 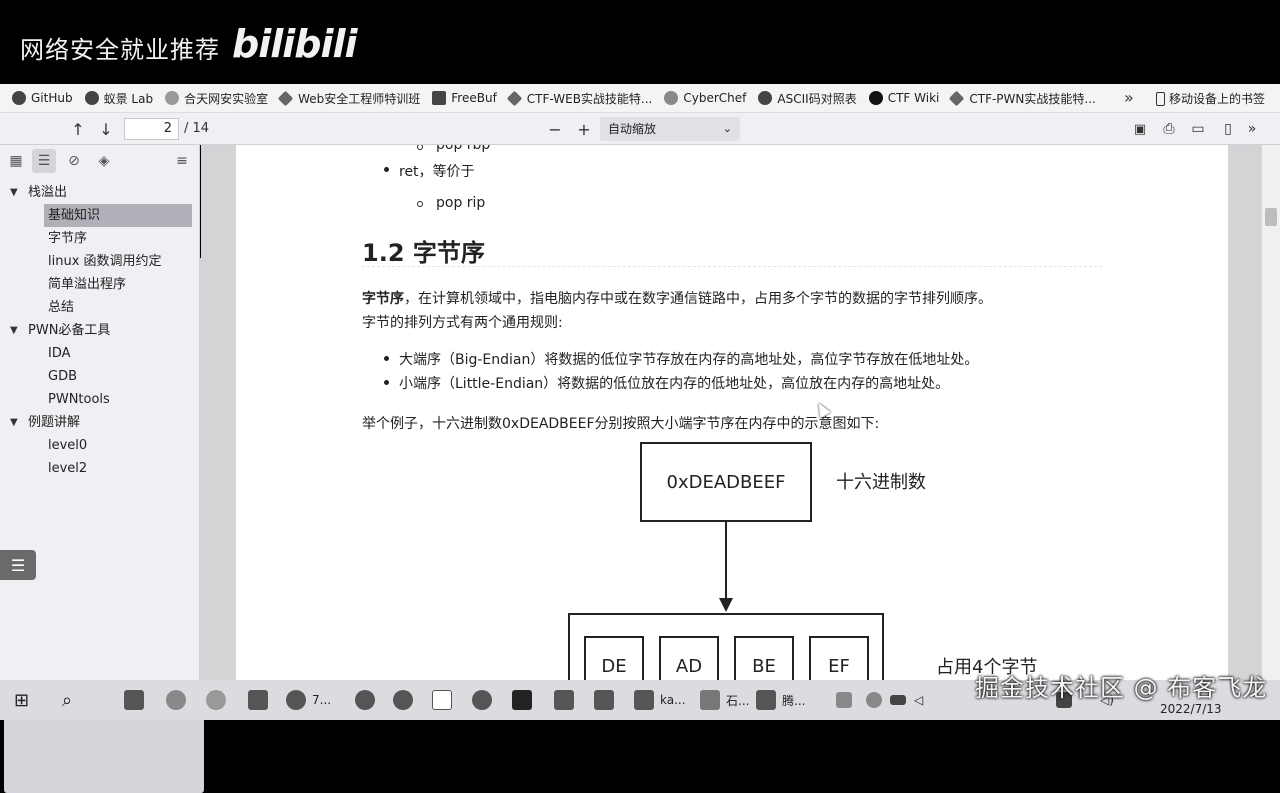 I want to click on presentation-icon: ▣, so click(x=1140, y=129).